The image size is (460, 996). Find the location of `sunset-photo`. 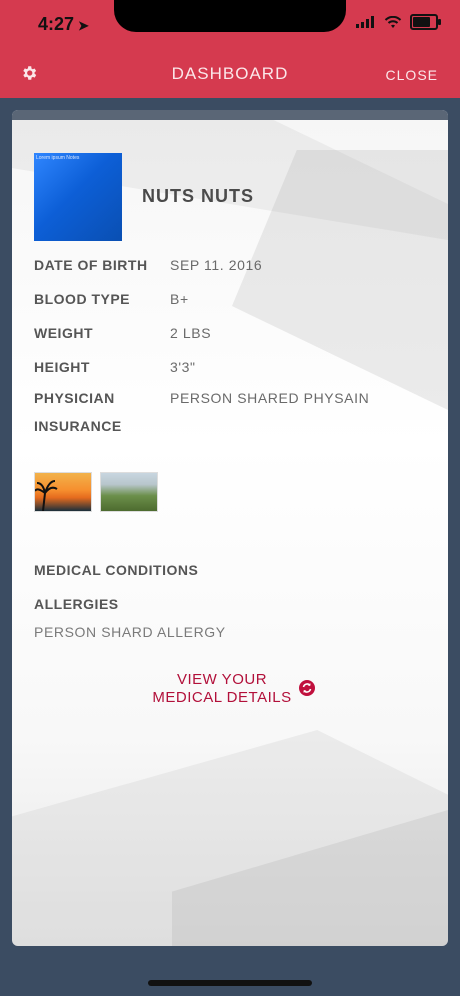

sunset-photo is located at coordinates (63, 492).